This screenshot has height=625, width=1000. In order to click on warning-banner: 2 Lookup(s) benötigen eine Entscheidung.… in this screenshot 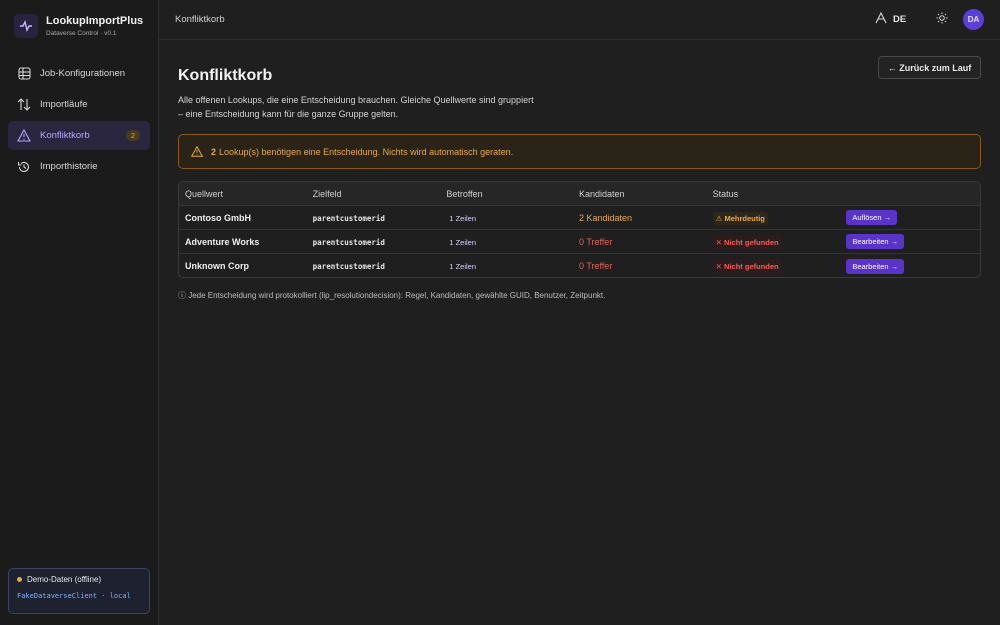, I will do `click(579, 151)`.